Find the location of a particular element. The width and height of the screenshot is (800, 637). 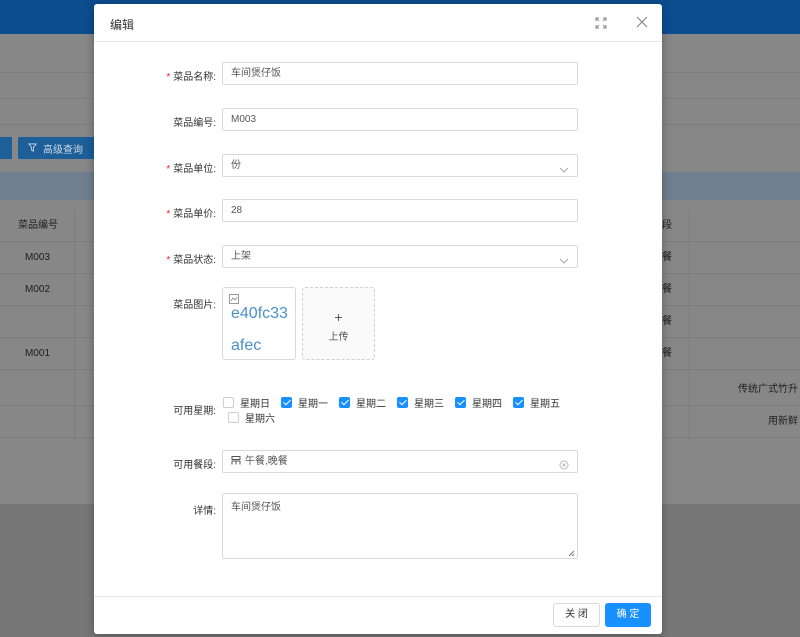

dish-code-label-text: 菜品编号 is located at coordinates (193, 123).